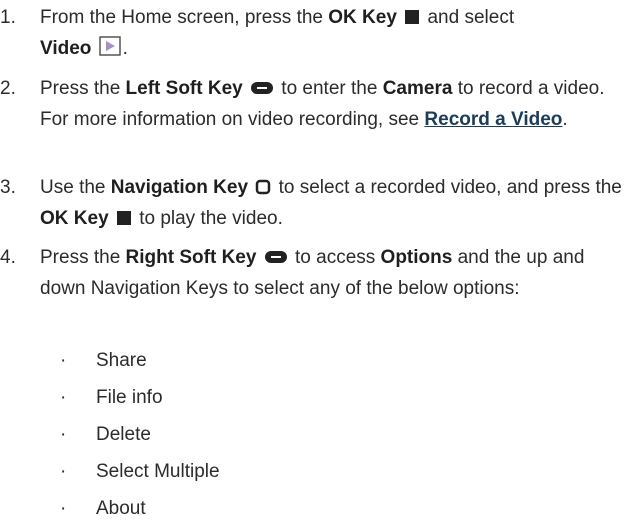 The width and height of the screenshot is (633, 531). What do you see at coordinates (191, 257) in the screenshot?
I see `right-soft-key-label: Right Soft Key` at bounding box center [191, 257].